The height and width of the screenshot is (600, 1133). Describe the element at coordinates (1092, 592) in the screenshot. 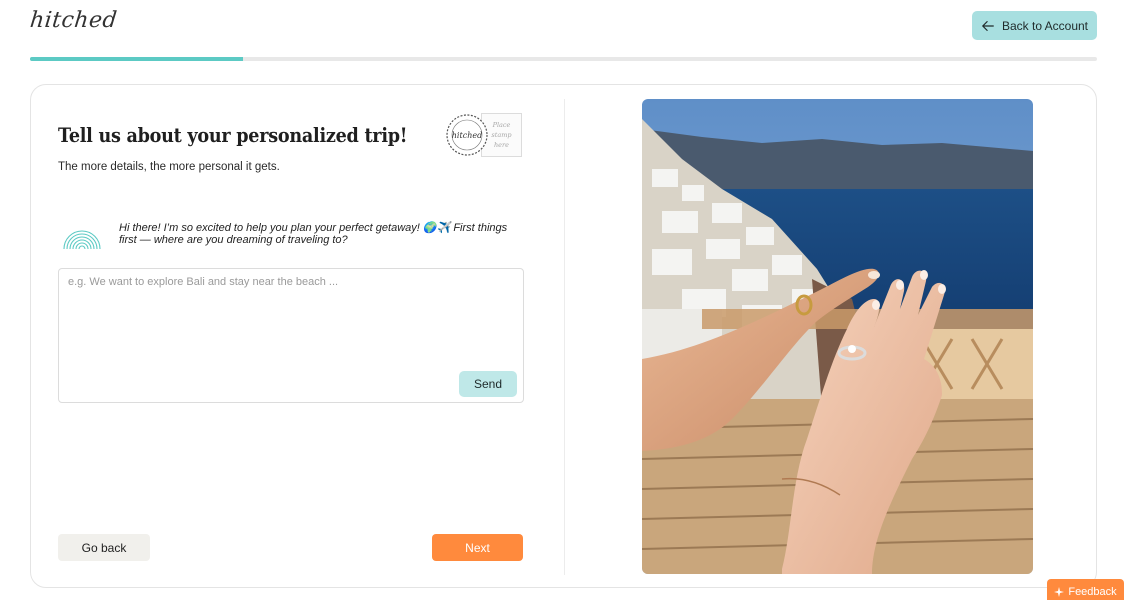

I see `feedback-label: Feedback` at that location.